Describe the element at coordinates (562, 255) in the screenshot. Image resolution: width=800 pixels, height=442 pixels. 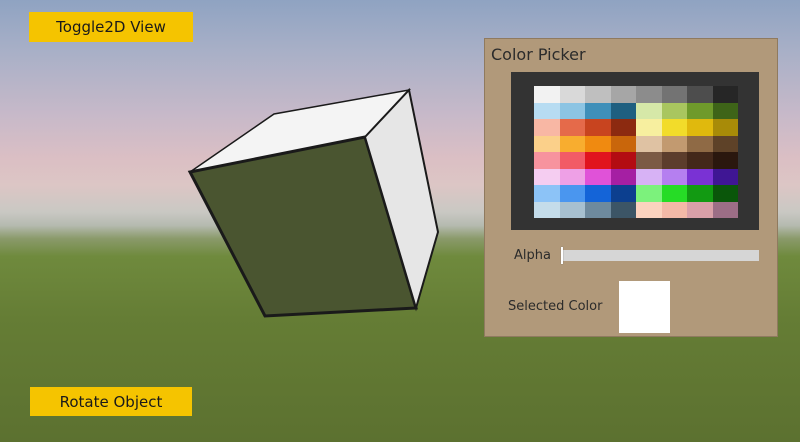
I see `alpha-slider-handle` at that location.